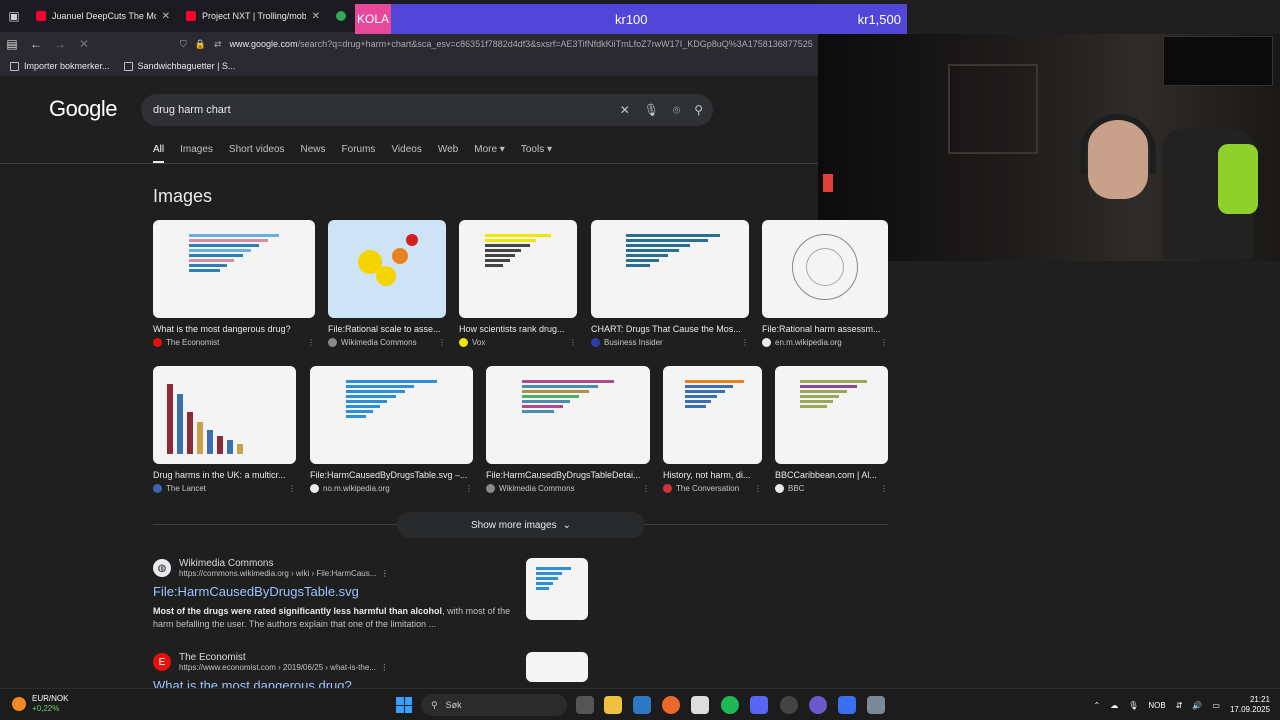 The image size is (1280, 720). I want to click on image-result: How scientists rank drug... Vox ⋮, so click(518, 283).